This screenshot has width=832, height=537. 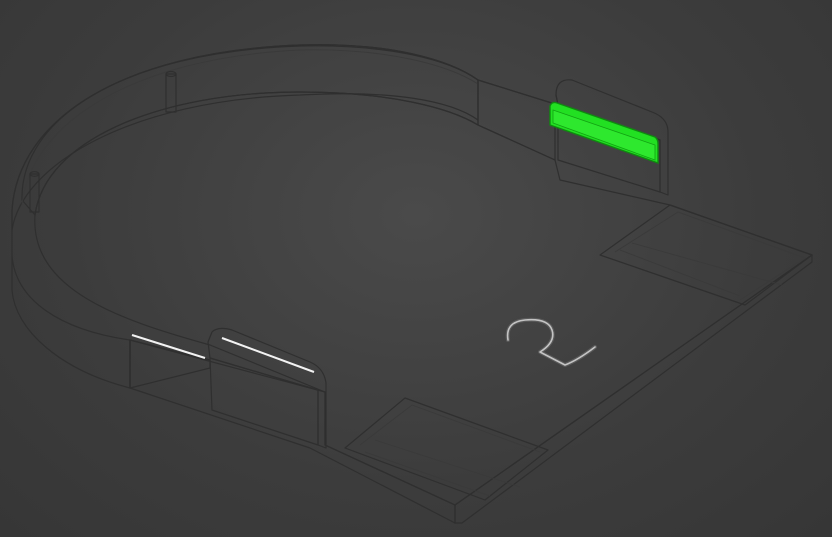 What do you see at coordinates (229, 388) in the screenshot?
I see `front-tab` at bounding box center [229, 388].